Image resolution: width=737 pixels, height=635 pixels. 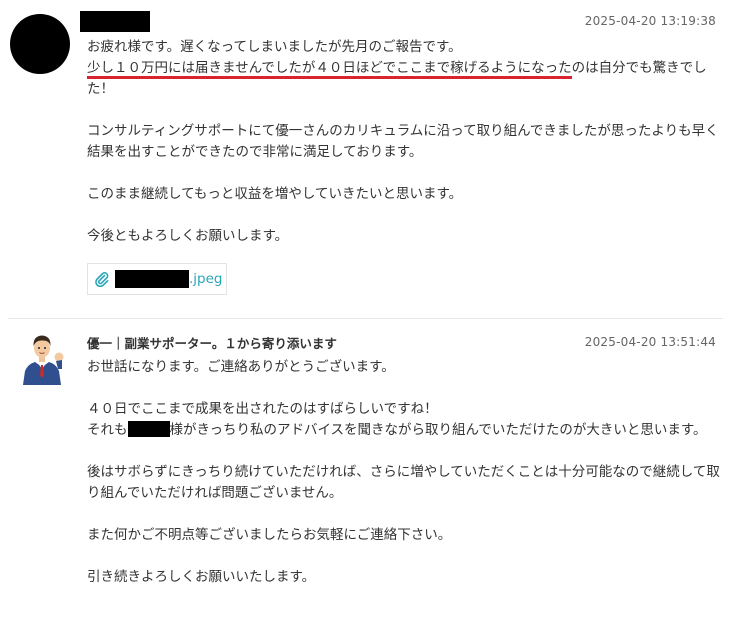 I want to click on attachment-link: .jpeg, so click(x=157, y=279).